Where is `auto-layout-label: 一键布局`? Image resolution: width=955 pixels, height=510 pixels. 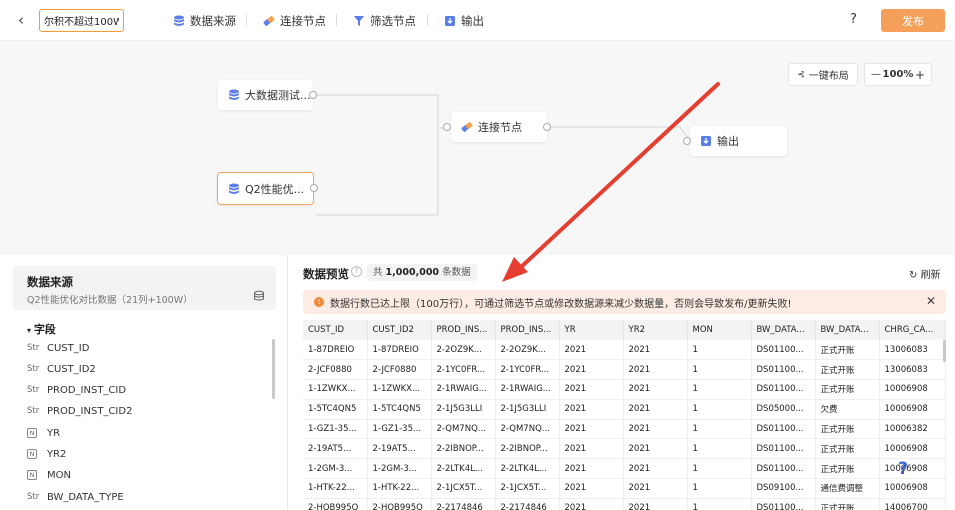 auto-layout-label: 一键布局 is located at coordinates (828, 76).